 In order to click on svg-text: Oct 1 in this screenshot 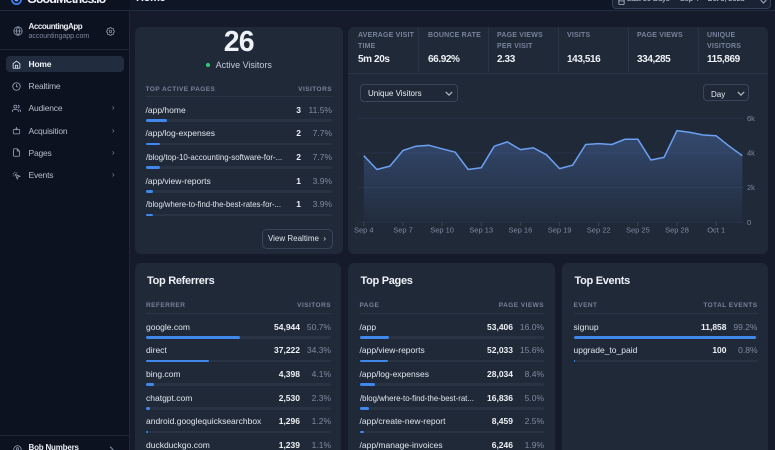, I will do `click(716, 230)`.